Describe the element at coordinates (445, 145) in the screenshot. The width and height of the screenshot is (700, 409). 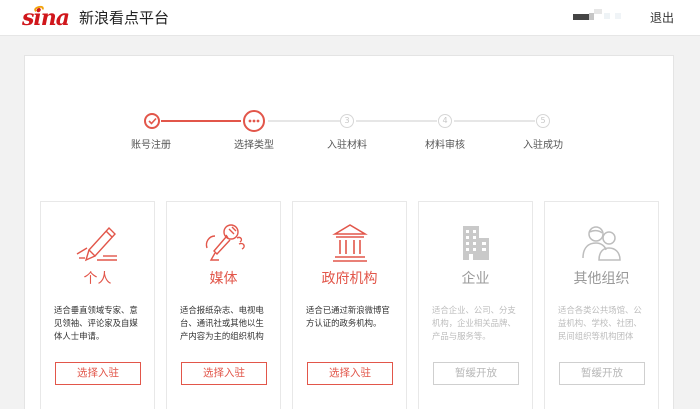
I see `step-4-label: 材料审核` at that location.